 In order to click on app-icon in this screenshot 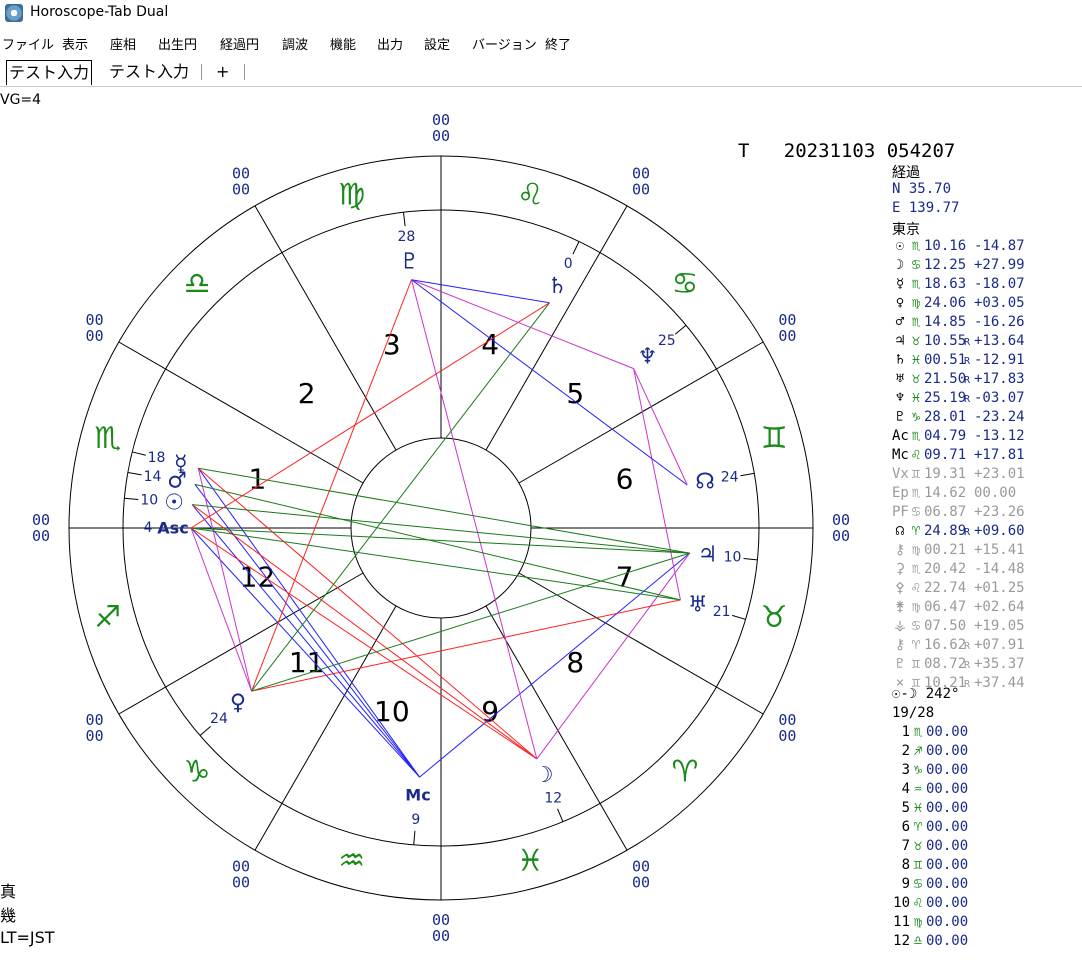, I will do `click(14, 13)`.